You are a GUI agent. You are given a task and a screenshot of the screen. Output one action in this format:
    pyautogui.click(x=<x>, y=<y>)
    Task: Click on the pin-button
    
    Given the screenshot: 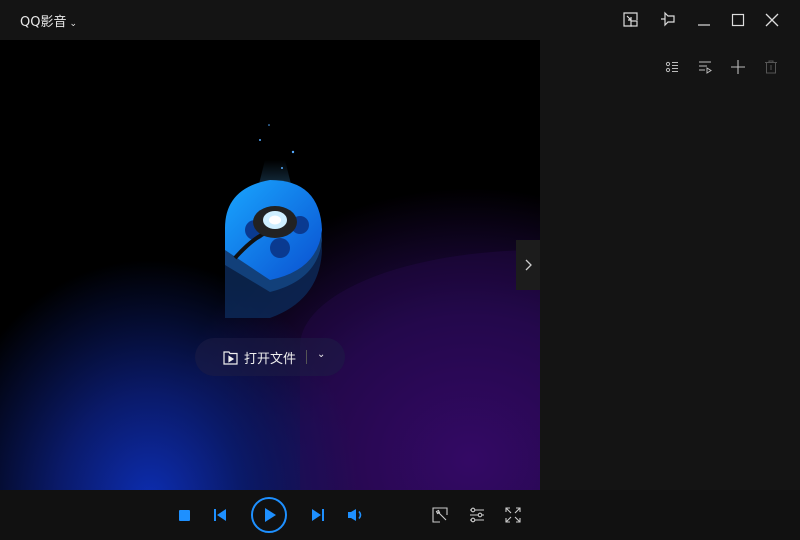 What is the action you would take?
    pyautogui.click(x=669, y=20)
    